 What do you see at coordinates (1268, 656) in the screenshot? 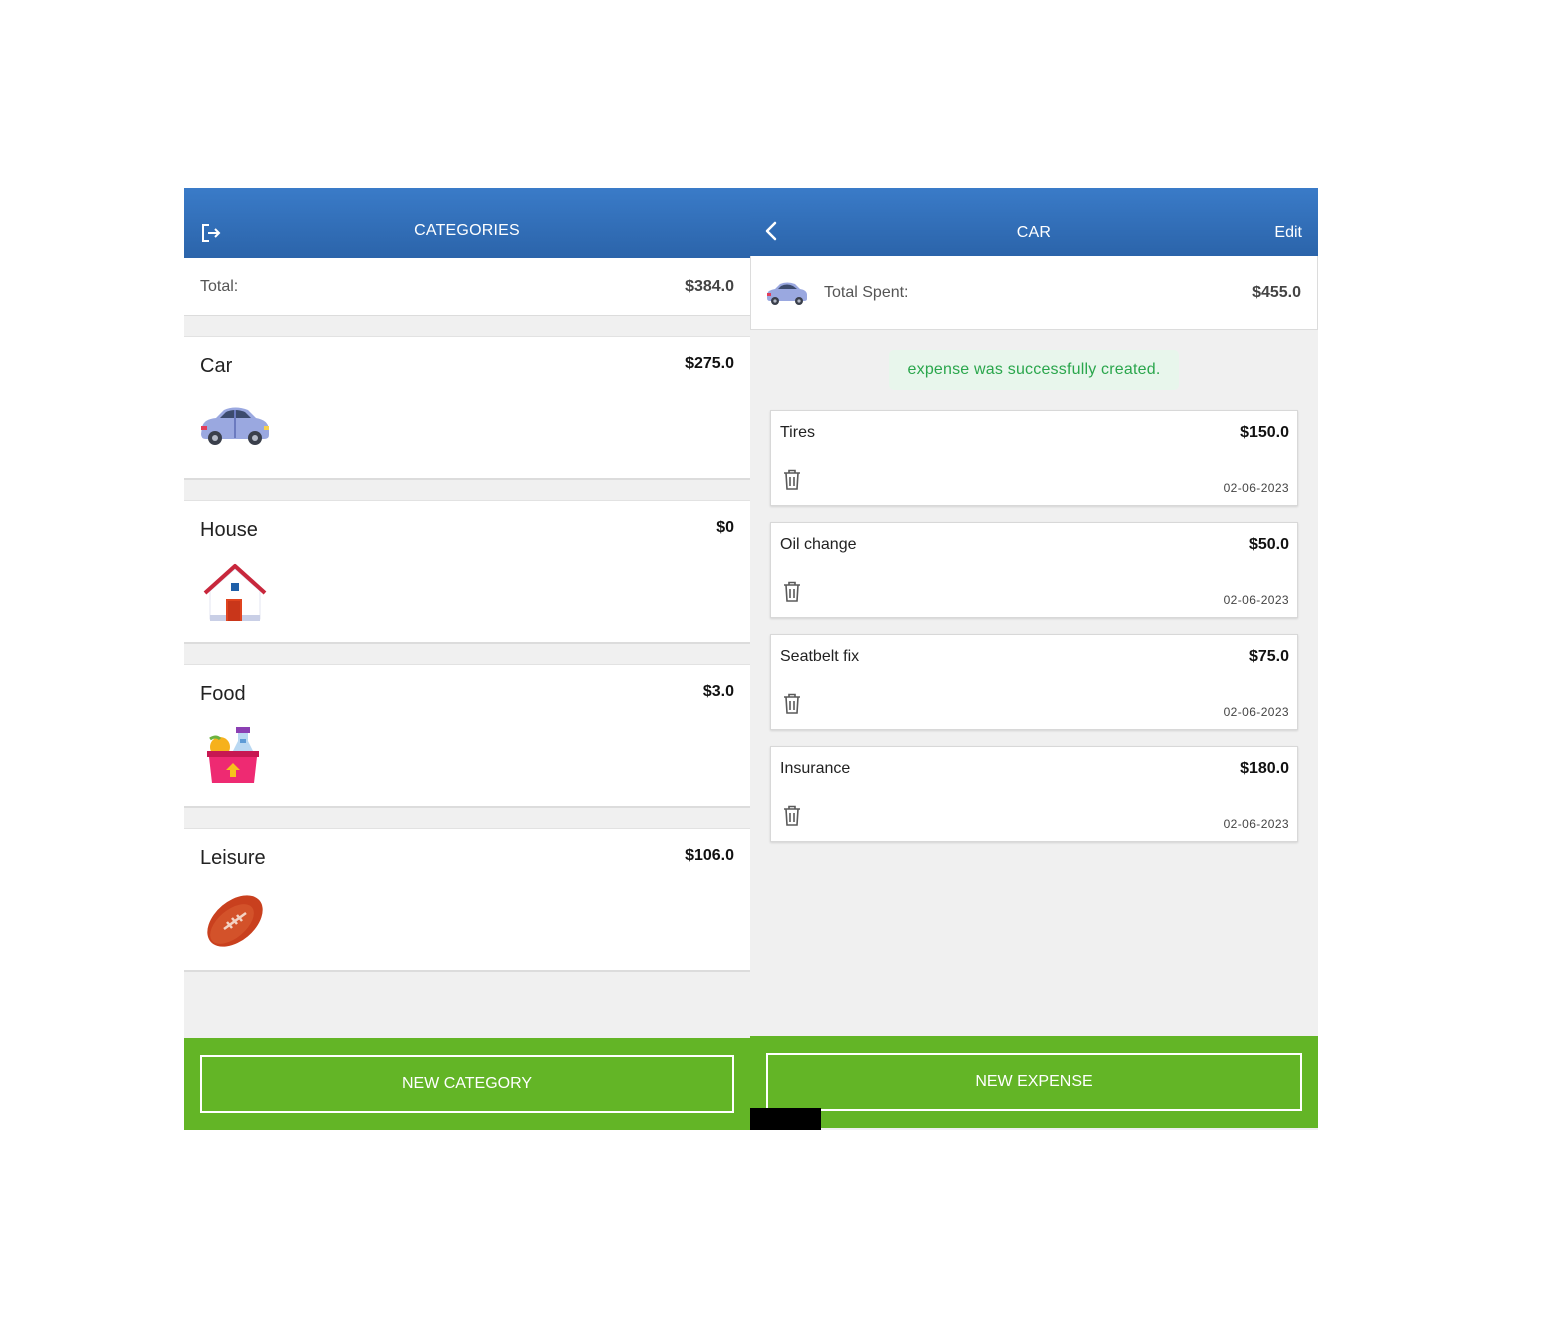
I see `expense-amount: $75.0` at bounding box center [1268, 656].